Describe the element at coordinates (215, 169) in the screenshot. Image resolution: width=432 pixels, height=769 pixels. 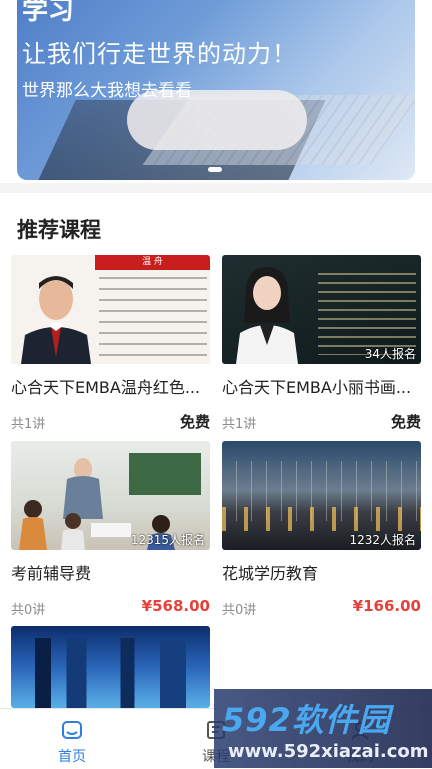
I see `carousel-indicator` at that location.